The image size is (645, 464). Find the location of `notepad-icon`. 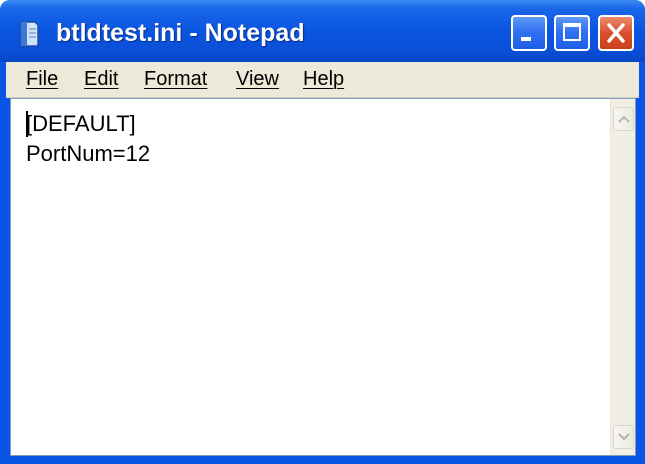

notepad-icon is located at coordinates (29, 34).